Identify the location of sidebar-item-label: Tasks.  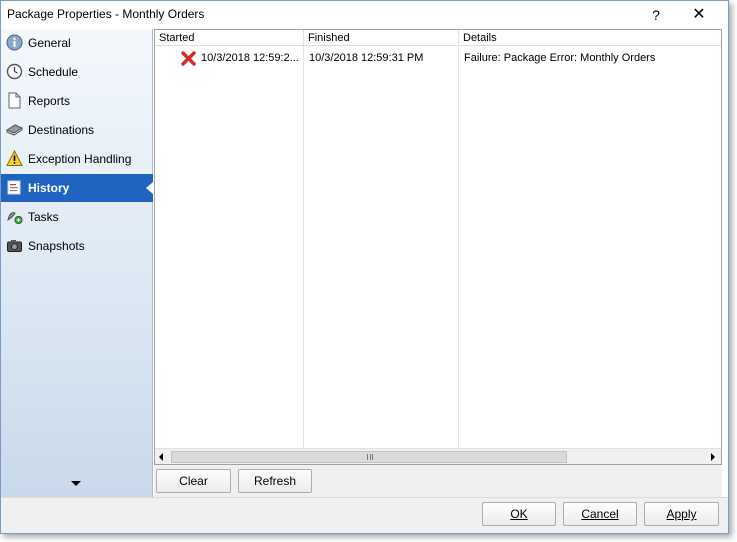
(43, 217).